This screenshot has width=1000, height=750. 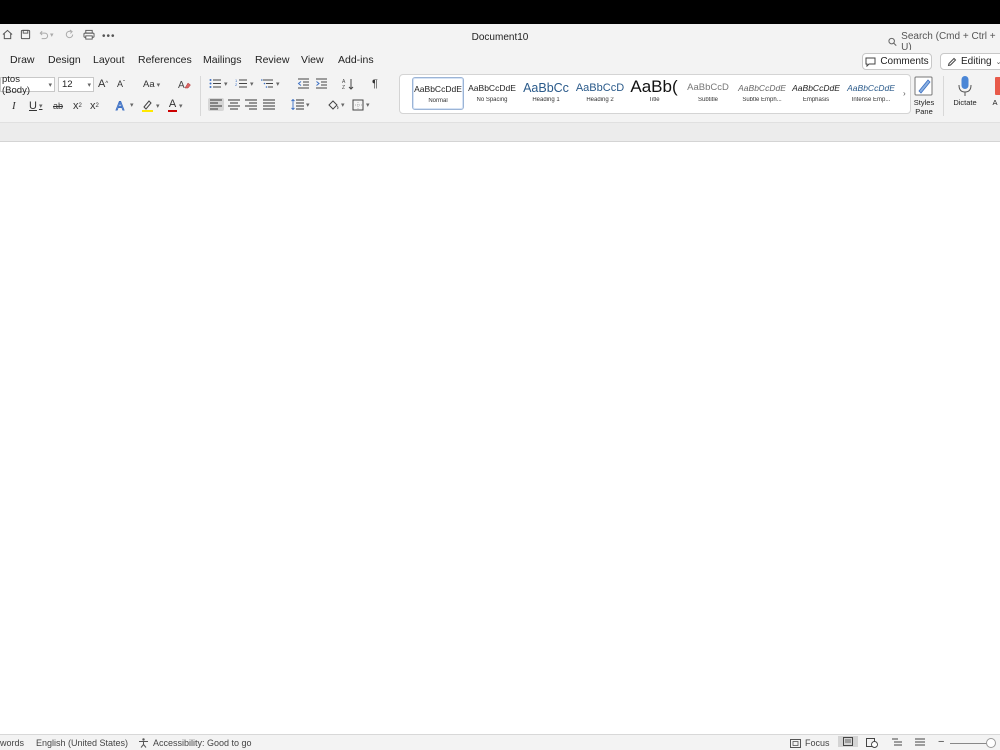 What do you see at coordinates (321, 83) in the screenshot?
I see `increase-indent-icon` at bounding box center [321, 83].